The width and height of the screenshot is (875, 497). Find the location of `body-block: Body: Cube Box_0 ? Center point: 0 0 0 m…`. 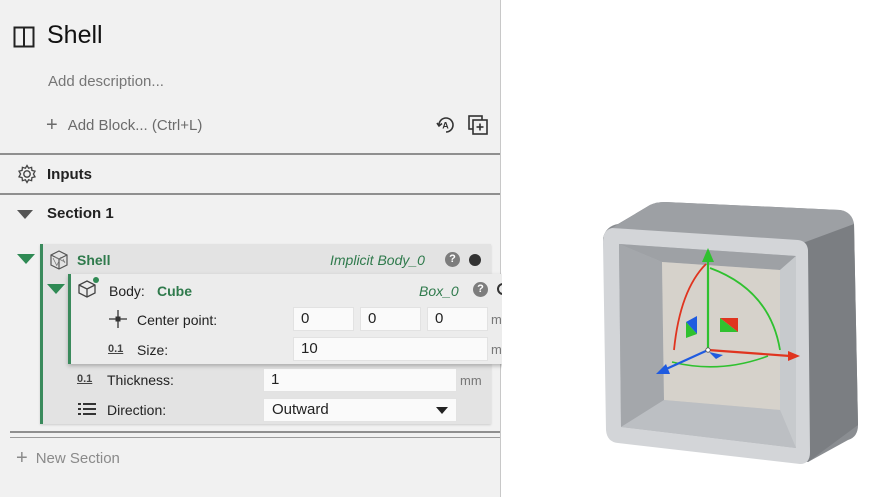

body-block: Body: Cube Box_0 ? Center point: 0 0 0 m… is located at coordinates (294, 319).